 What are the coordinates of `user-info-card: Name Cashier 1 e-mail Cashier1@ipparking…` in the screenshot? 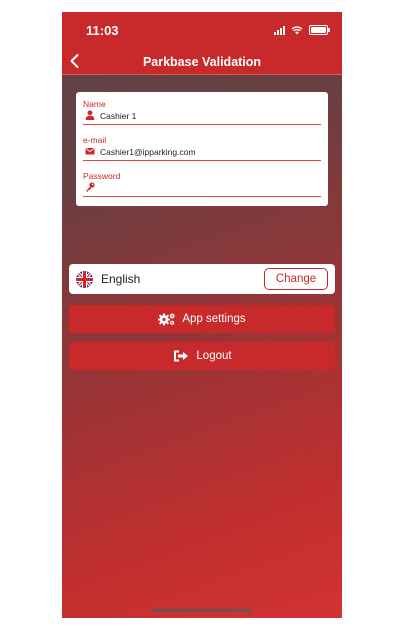 It's located at (202, 149).